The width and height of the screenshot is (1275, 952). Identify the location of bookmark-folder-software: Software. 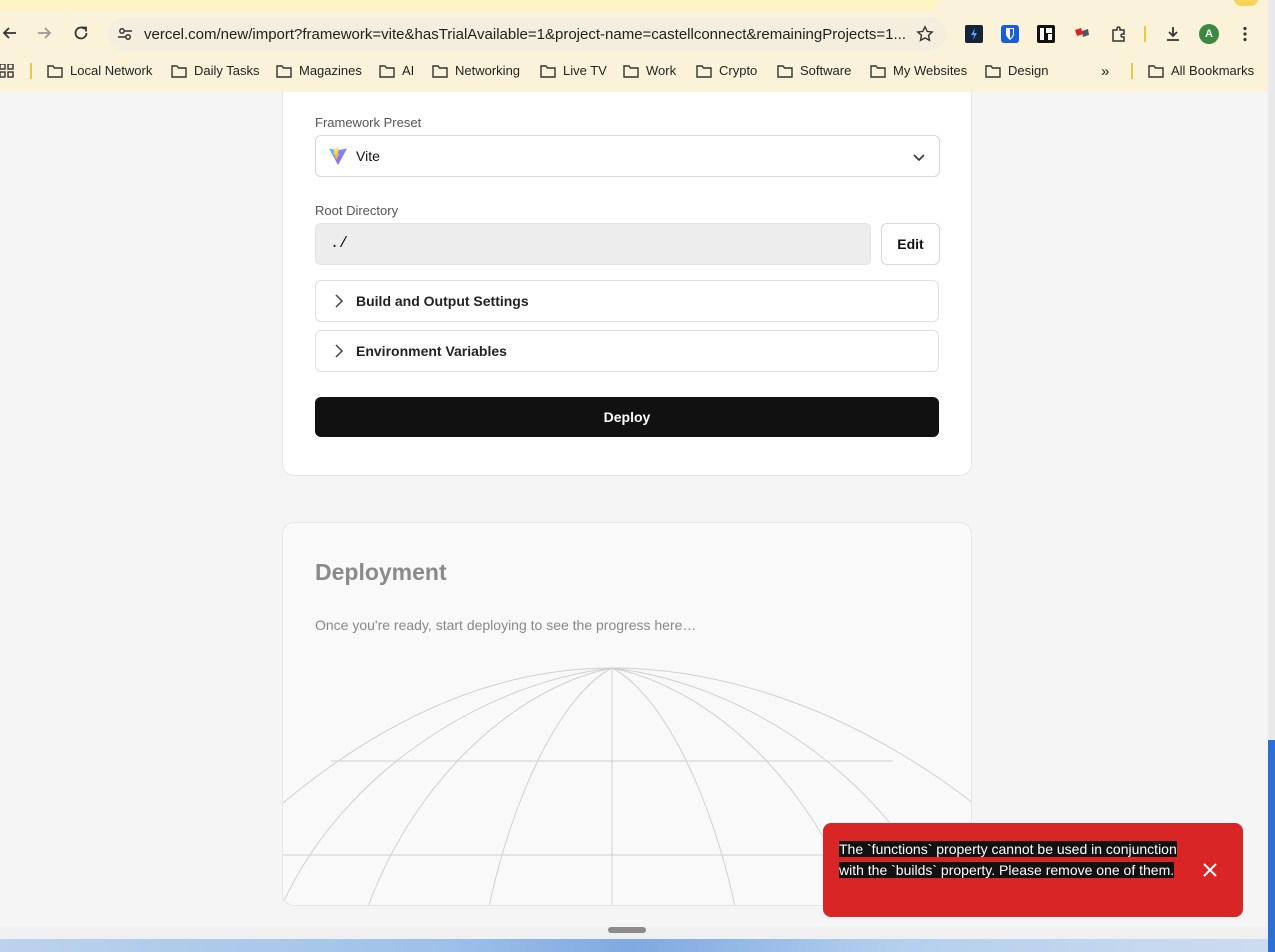
(814, 70).